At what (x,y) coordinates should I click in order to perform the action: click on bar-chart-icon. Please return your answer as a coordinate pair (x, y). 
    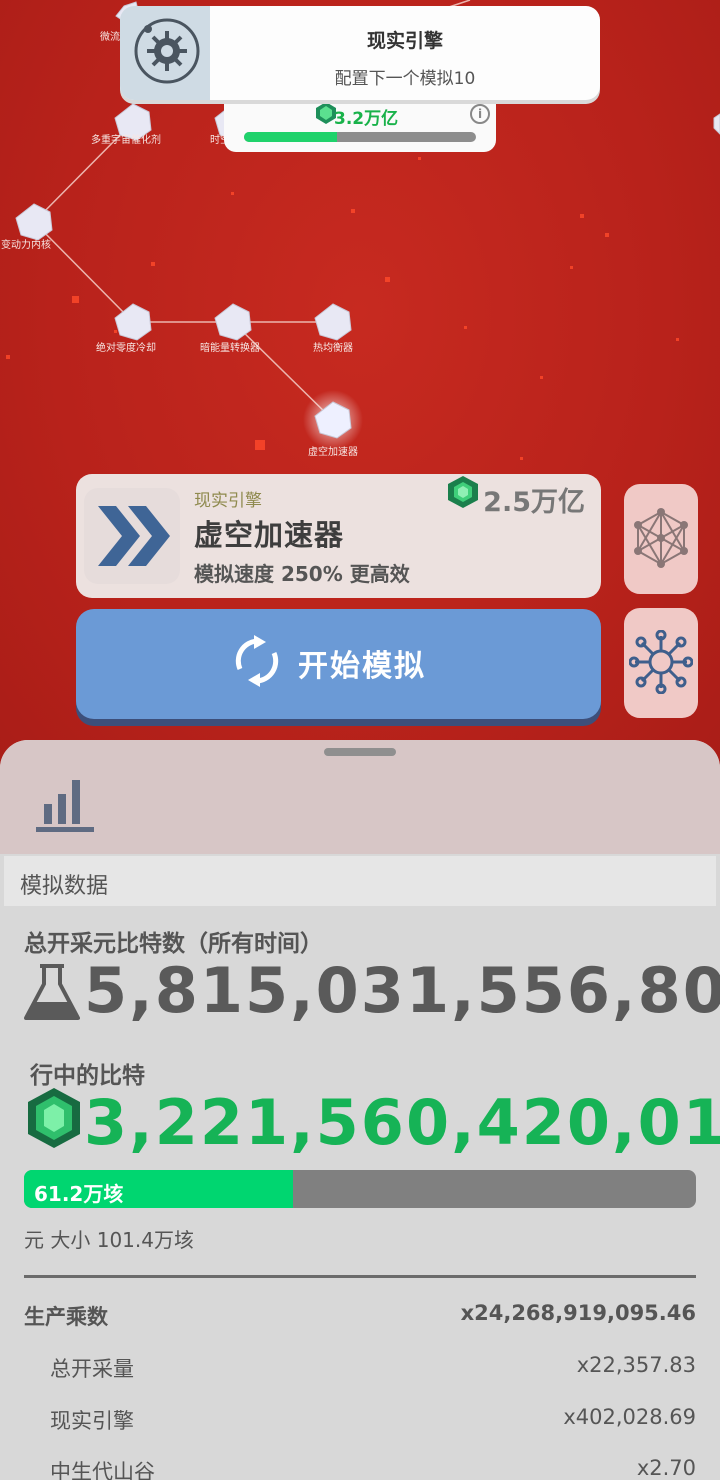
    Looking at the image, I should click on (65, 806).